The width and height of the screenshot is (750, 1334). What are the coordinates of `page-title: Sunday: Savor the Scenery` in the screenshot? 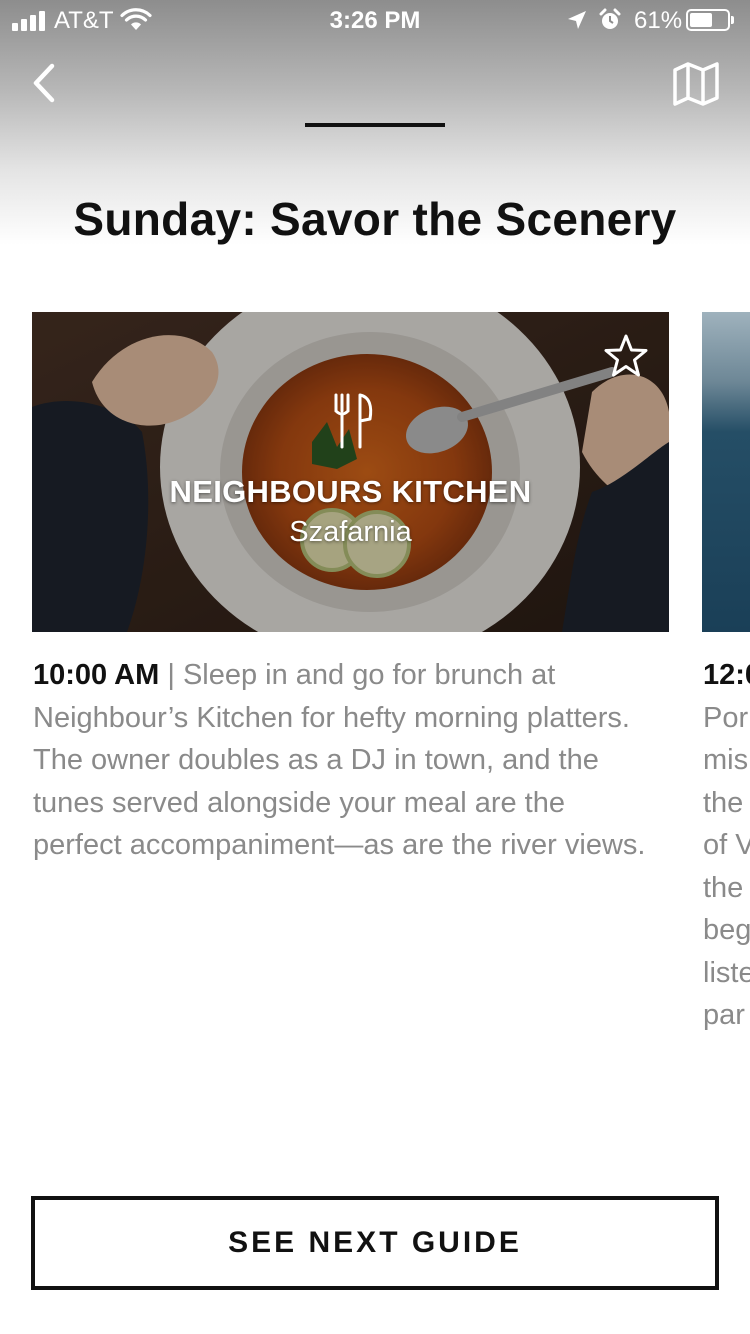 It's located at (375, 219).